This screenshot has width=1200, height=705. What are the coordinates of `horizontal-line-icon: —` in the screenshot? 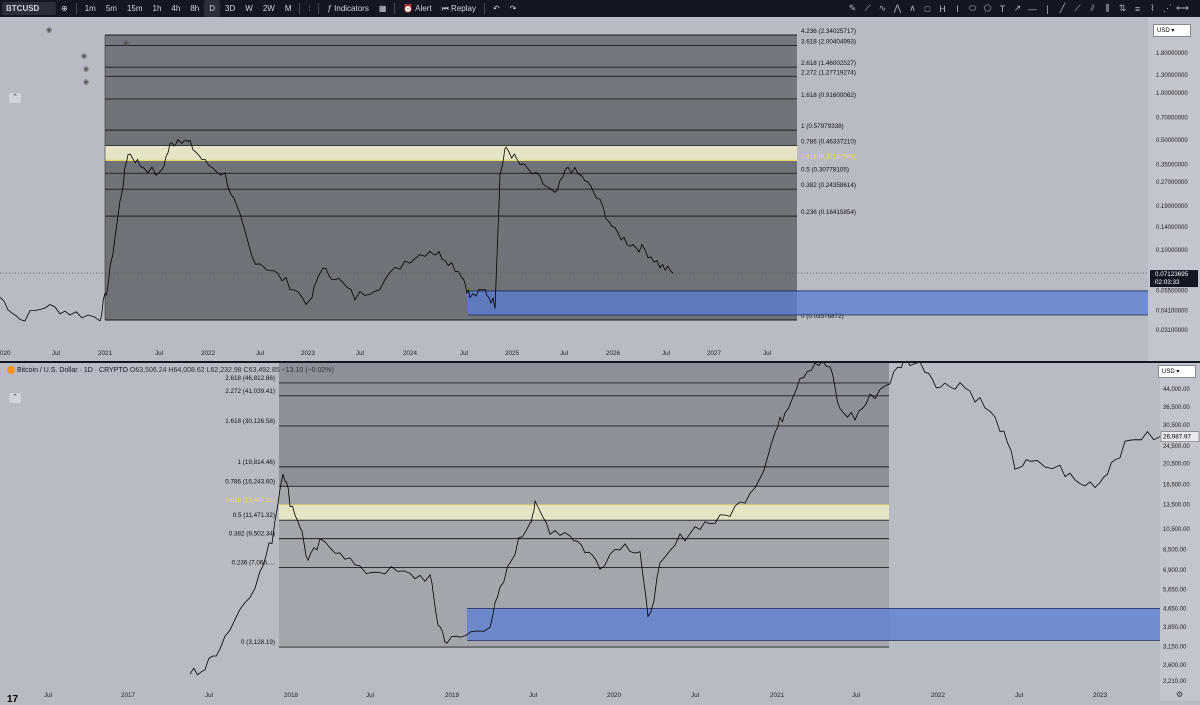 It's located at (1032, 9).